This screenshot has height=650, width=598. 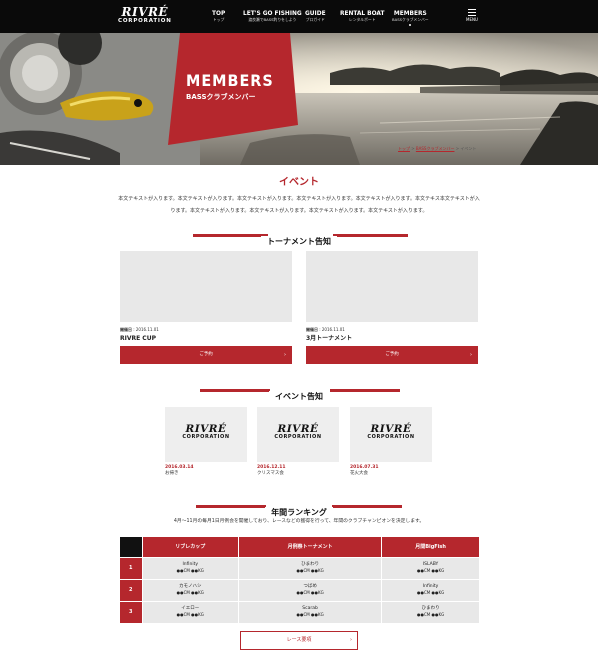 I want to click on race-rules-label: レース要項, so click(x=299, y=640).